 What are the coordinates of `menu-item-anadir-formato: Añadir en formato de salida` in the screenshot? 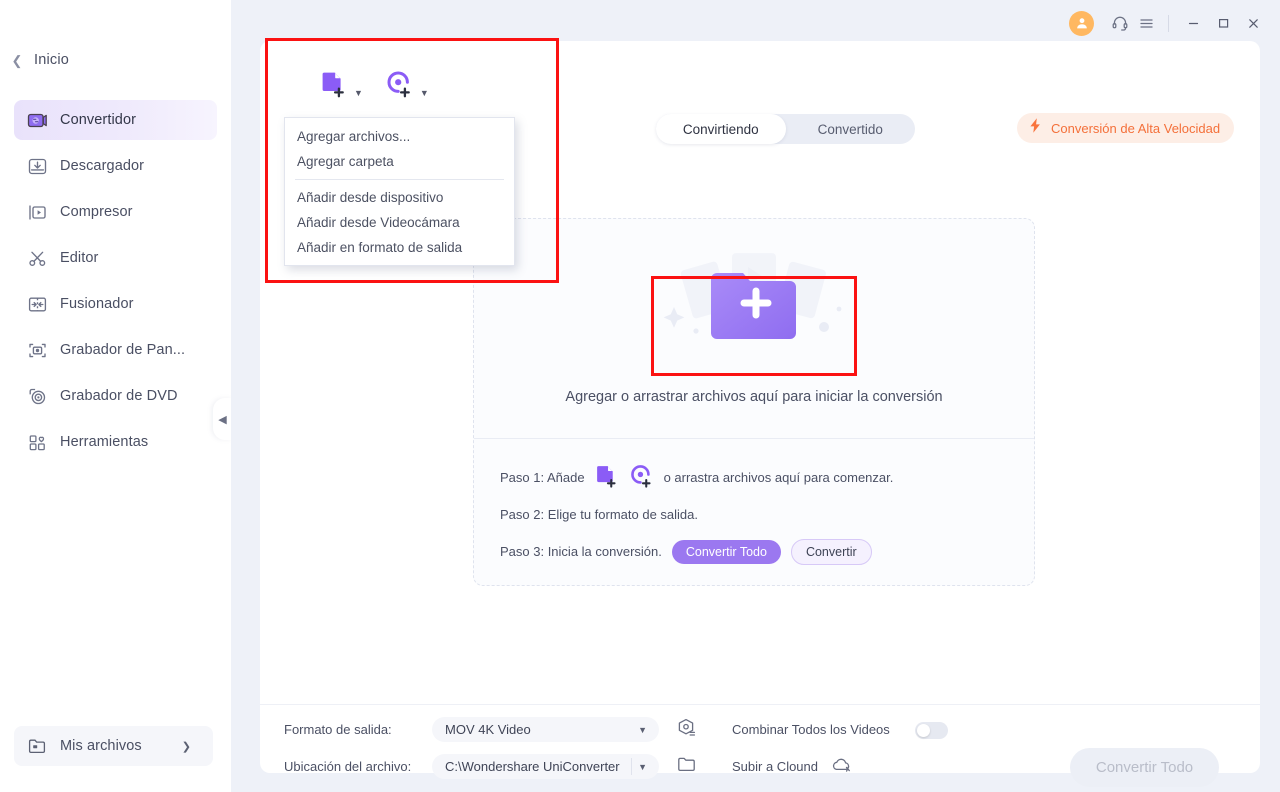 It's located at (399, 247).